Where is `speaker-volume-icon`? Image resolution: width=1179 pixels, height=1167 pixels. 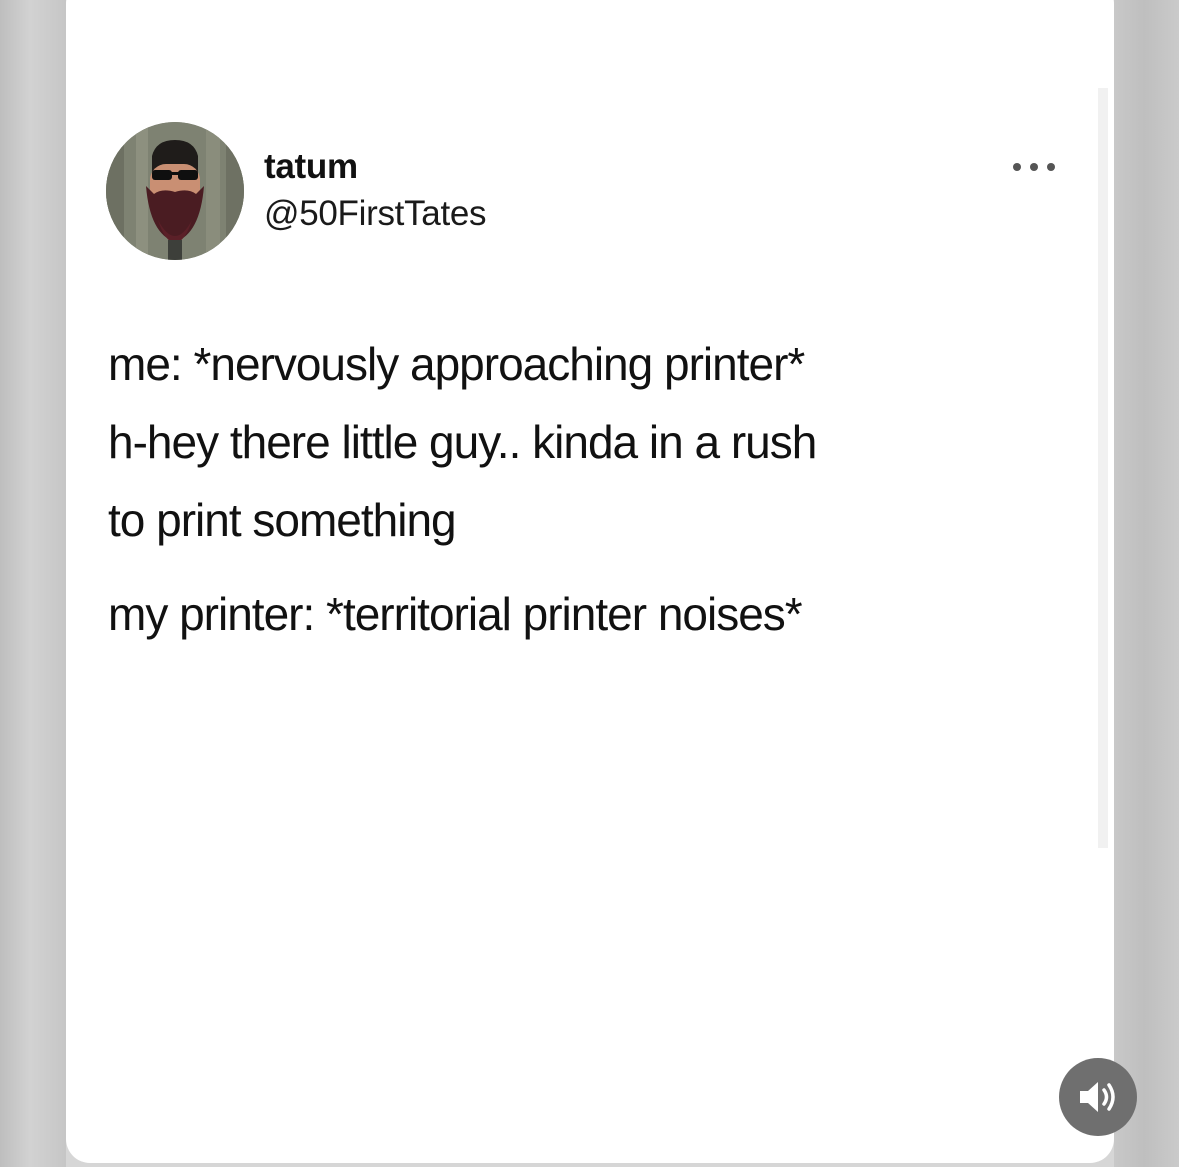 speaker-volume-icon is located at coordinates (1097, 1097).